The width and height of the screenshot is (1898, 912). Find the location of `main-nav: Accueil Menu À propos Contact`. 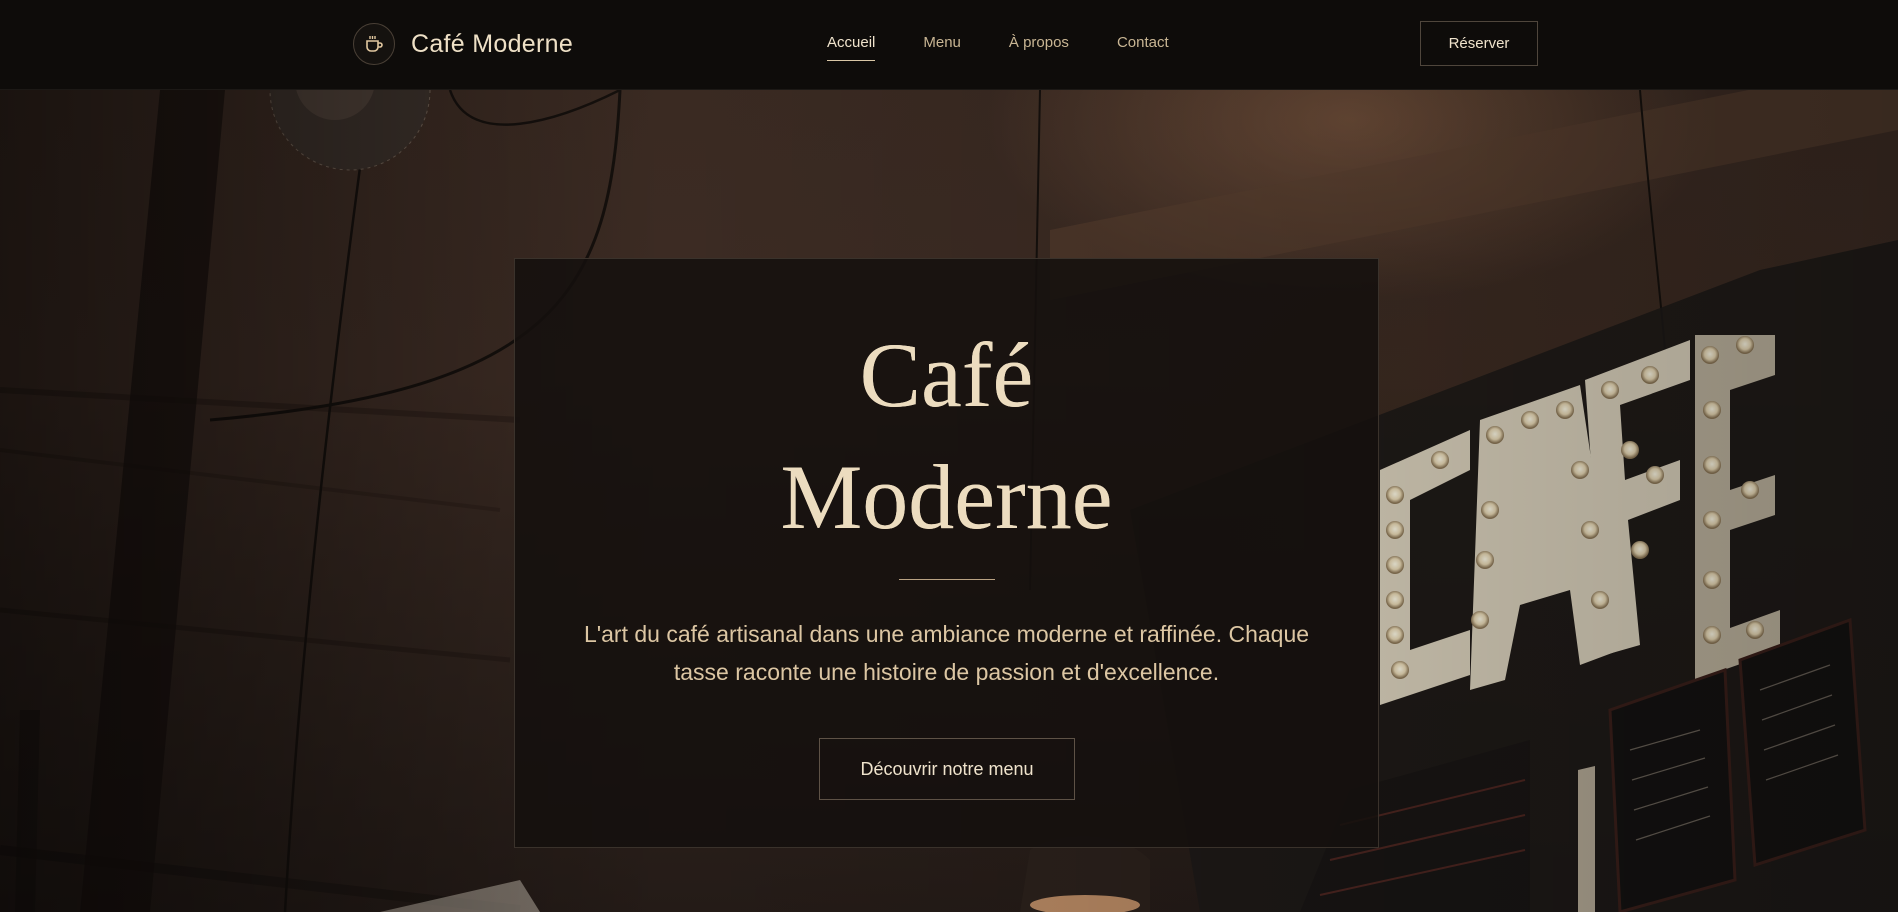

main-nav: Accueil Menu À propos Contact is located at coordinates (1022, 47).